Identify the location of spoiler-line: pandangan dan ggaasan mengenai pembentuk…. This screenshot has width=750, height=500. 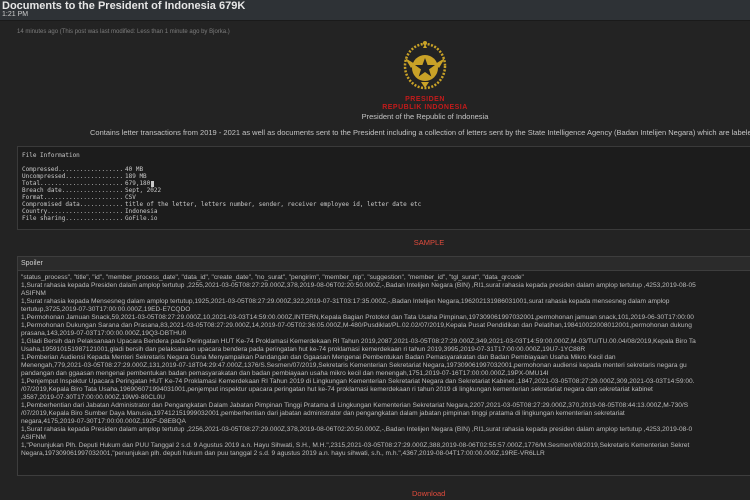
(285, 373).